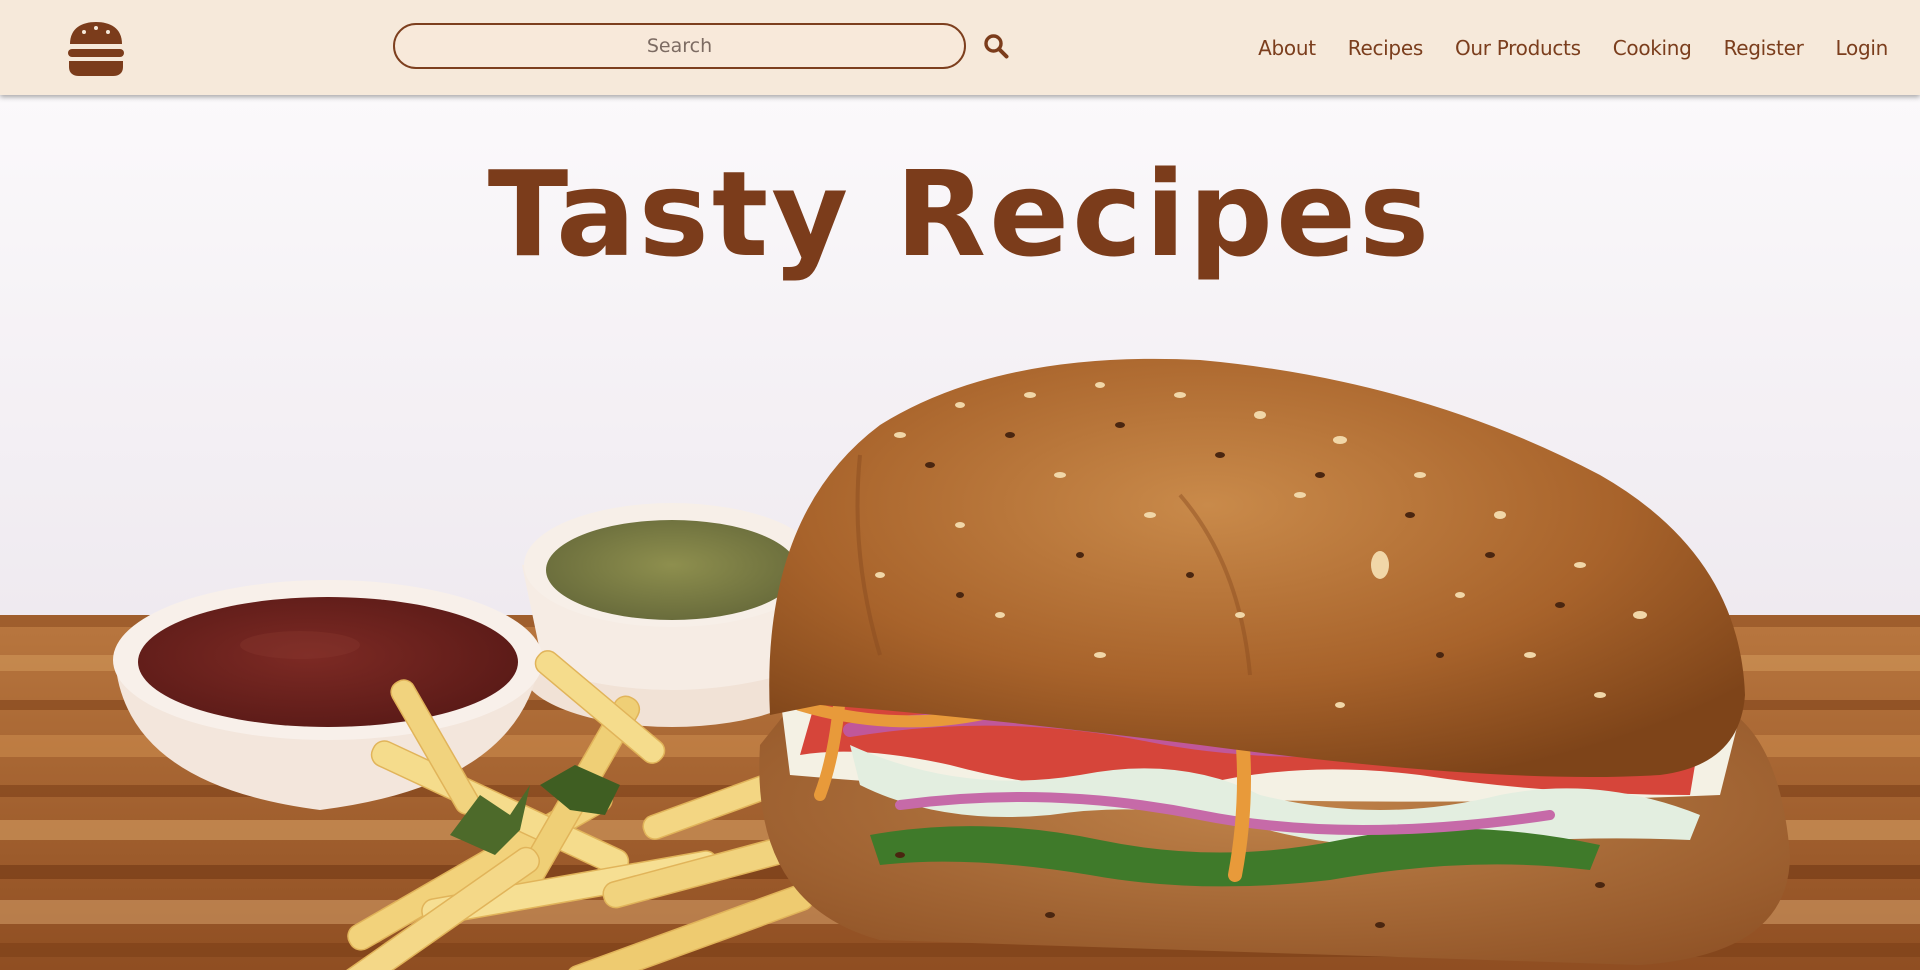 Image resolution: width=1920 pixels, height=970 pixels. Describe the element at coordinates (1652, 48) in the screenshot. I see `nav-cooking: Cooking` at that location.